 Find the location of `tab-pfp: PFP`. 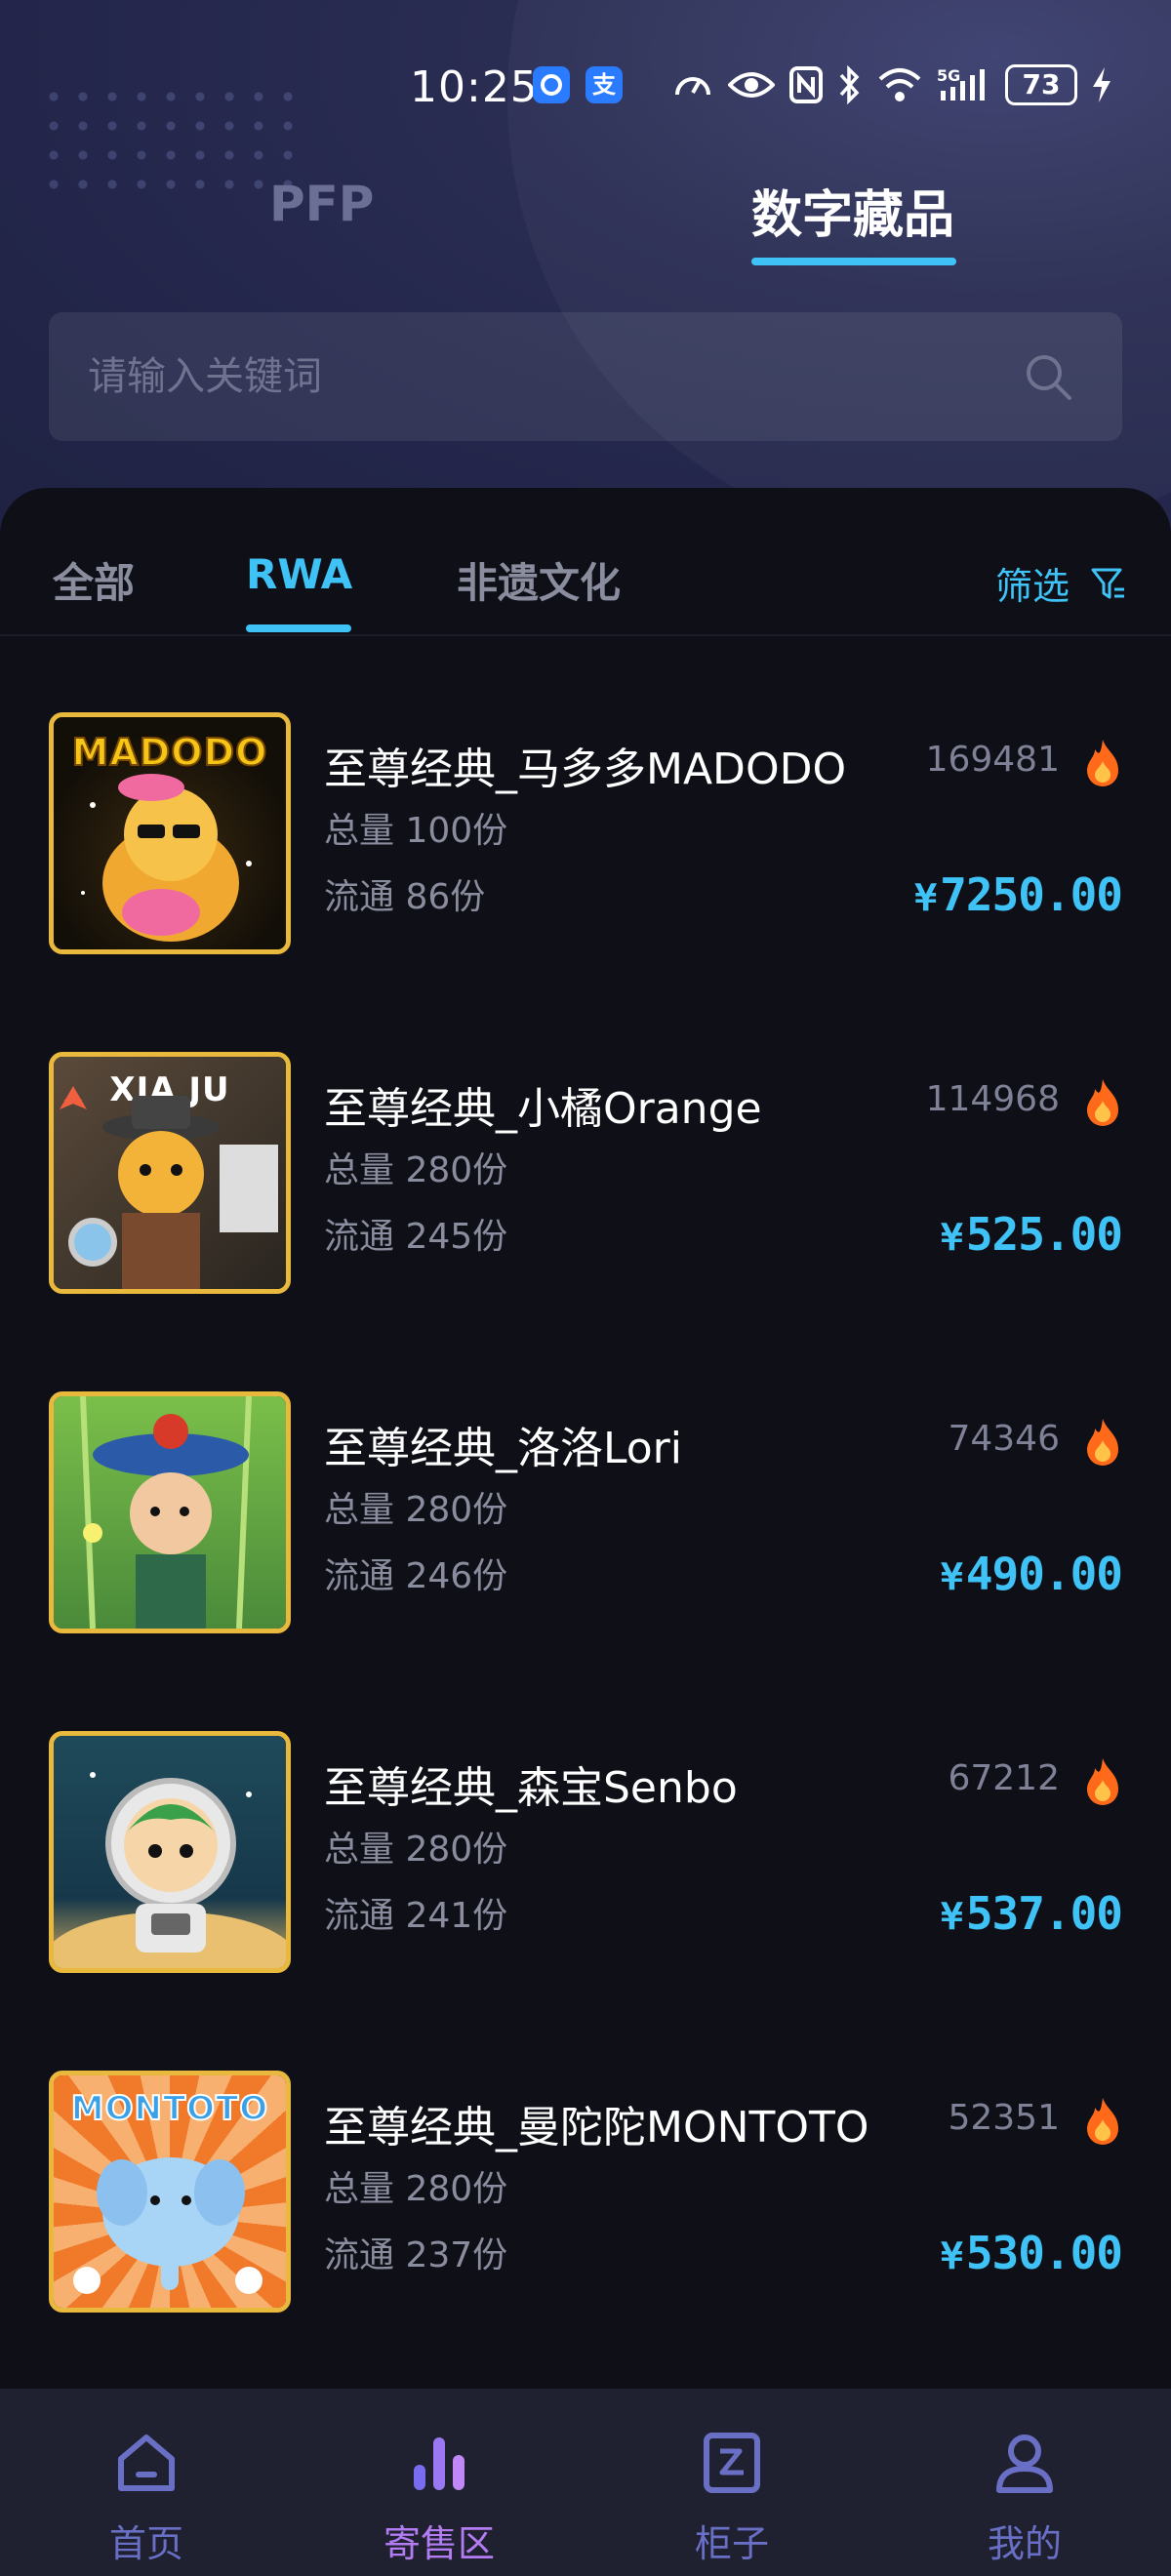

tab-pfp: PFP is located at coordinates (321, 204).